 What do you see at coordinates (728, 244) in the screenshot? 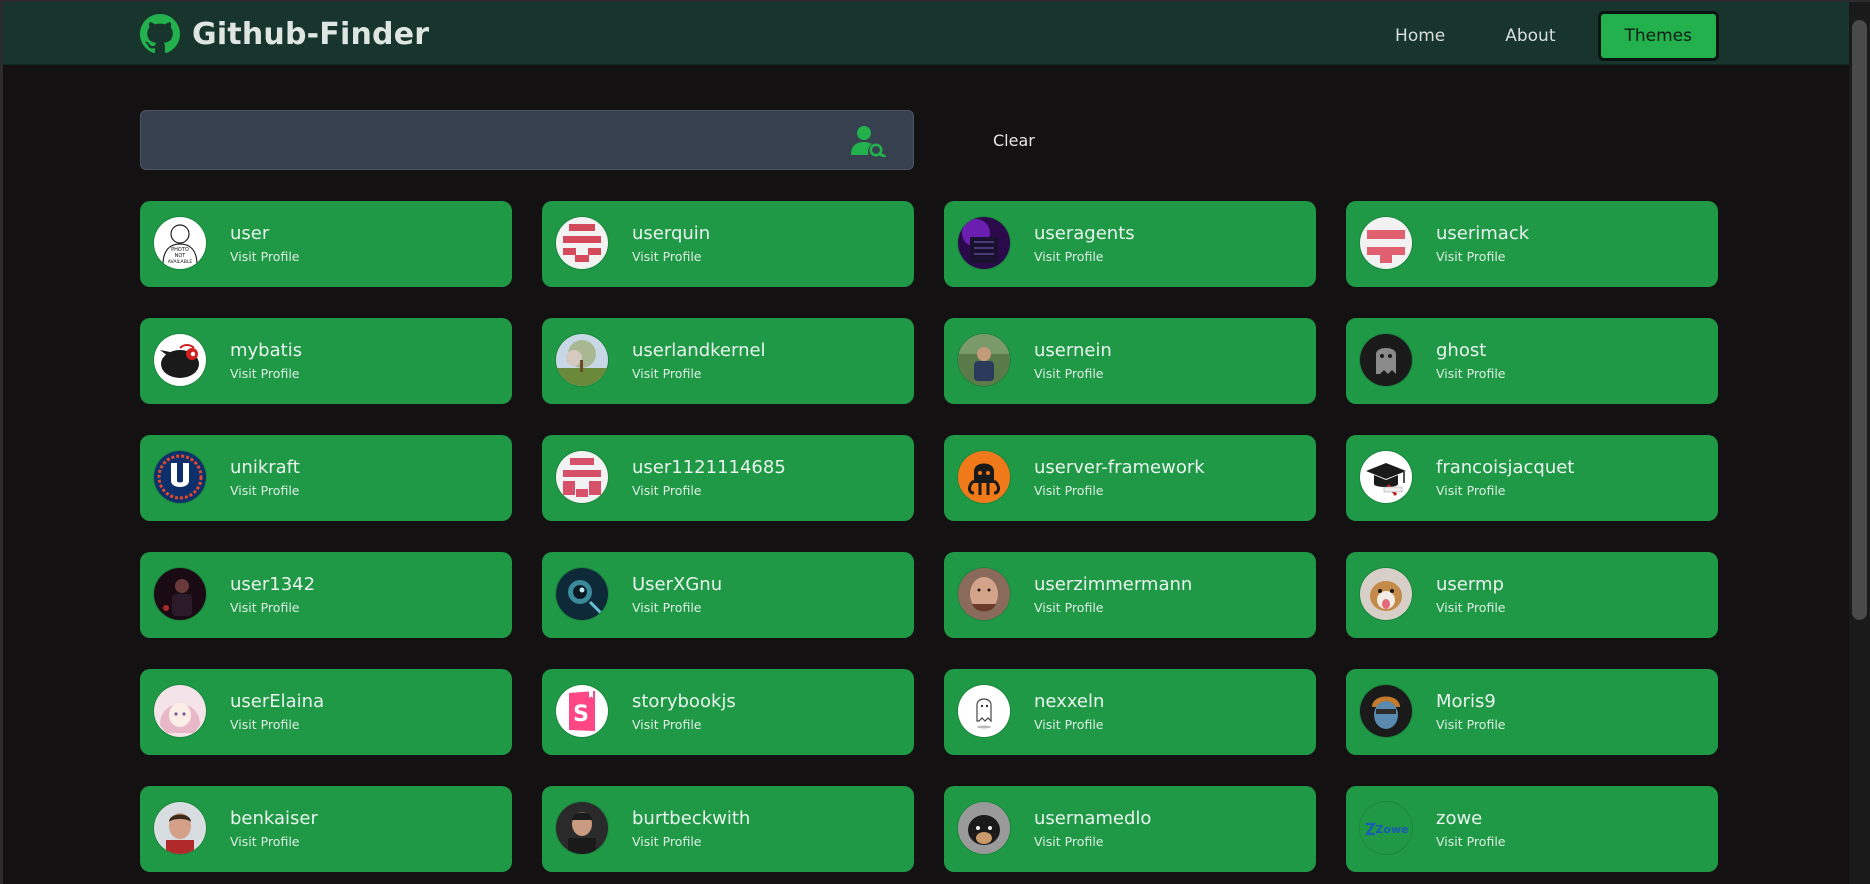
I see `user-card: userquin Visit Profile` at bounding box center [728, 244].